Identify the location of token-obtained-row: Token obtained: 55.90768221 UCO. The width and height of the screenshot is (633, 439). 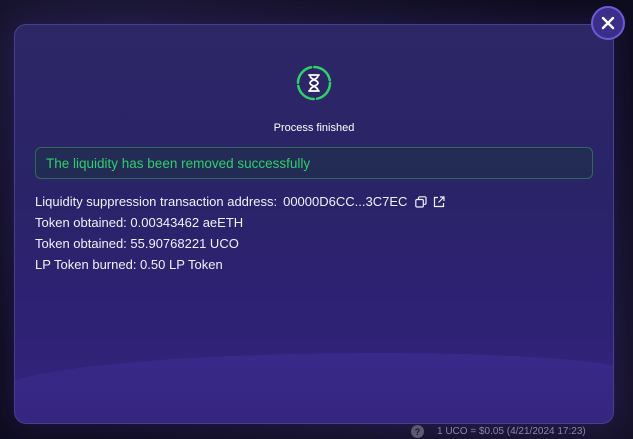
(137, 243).